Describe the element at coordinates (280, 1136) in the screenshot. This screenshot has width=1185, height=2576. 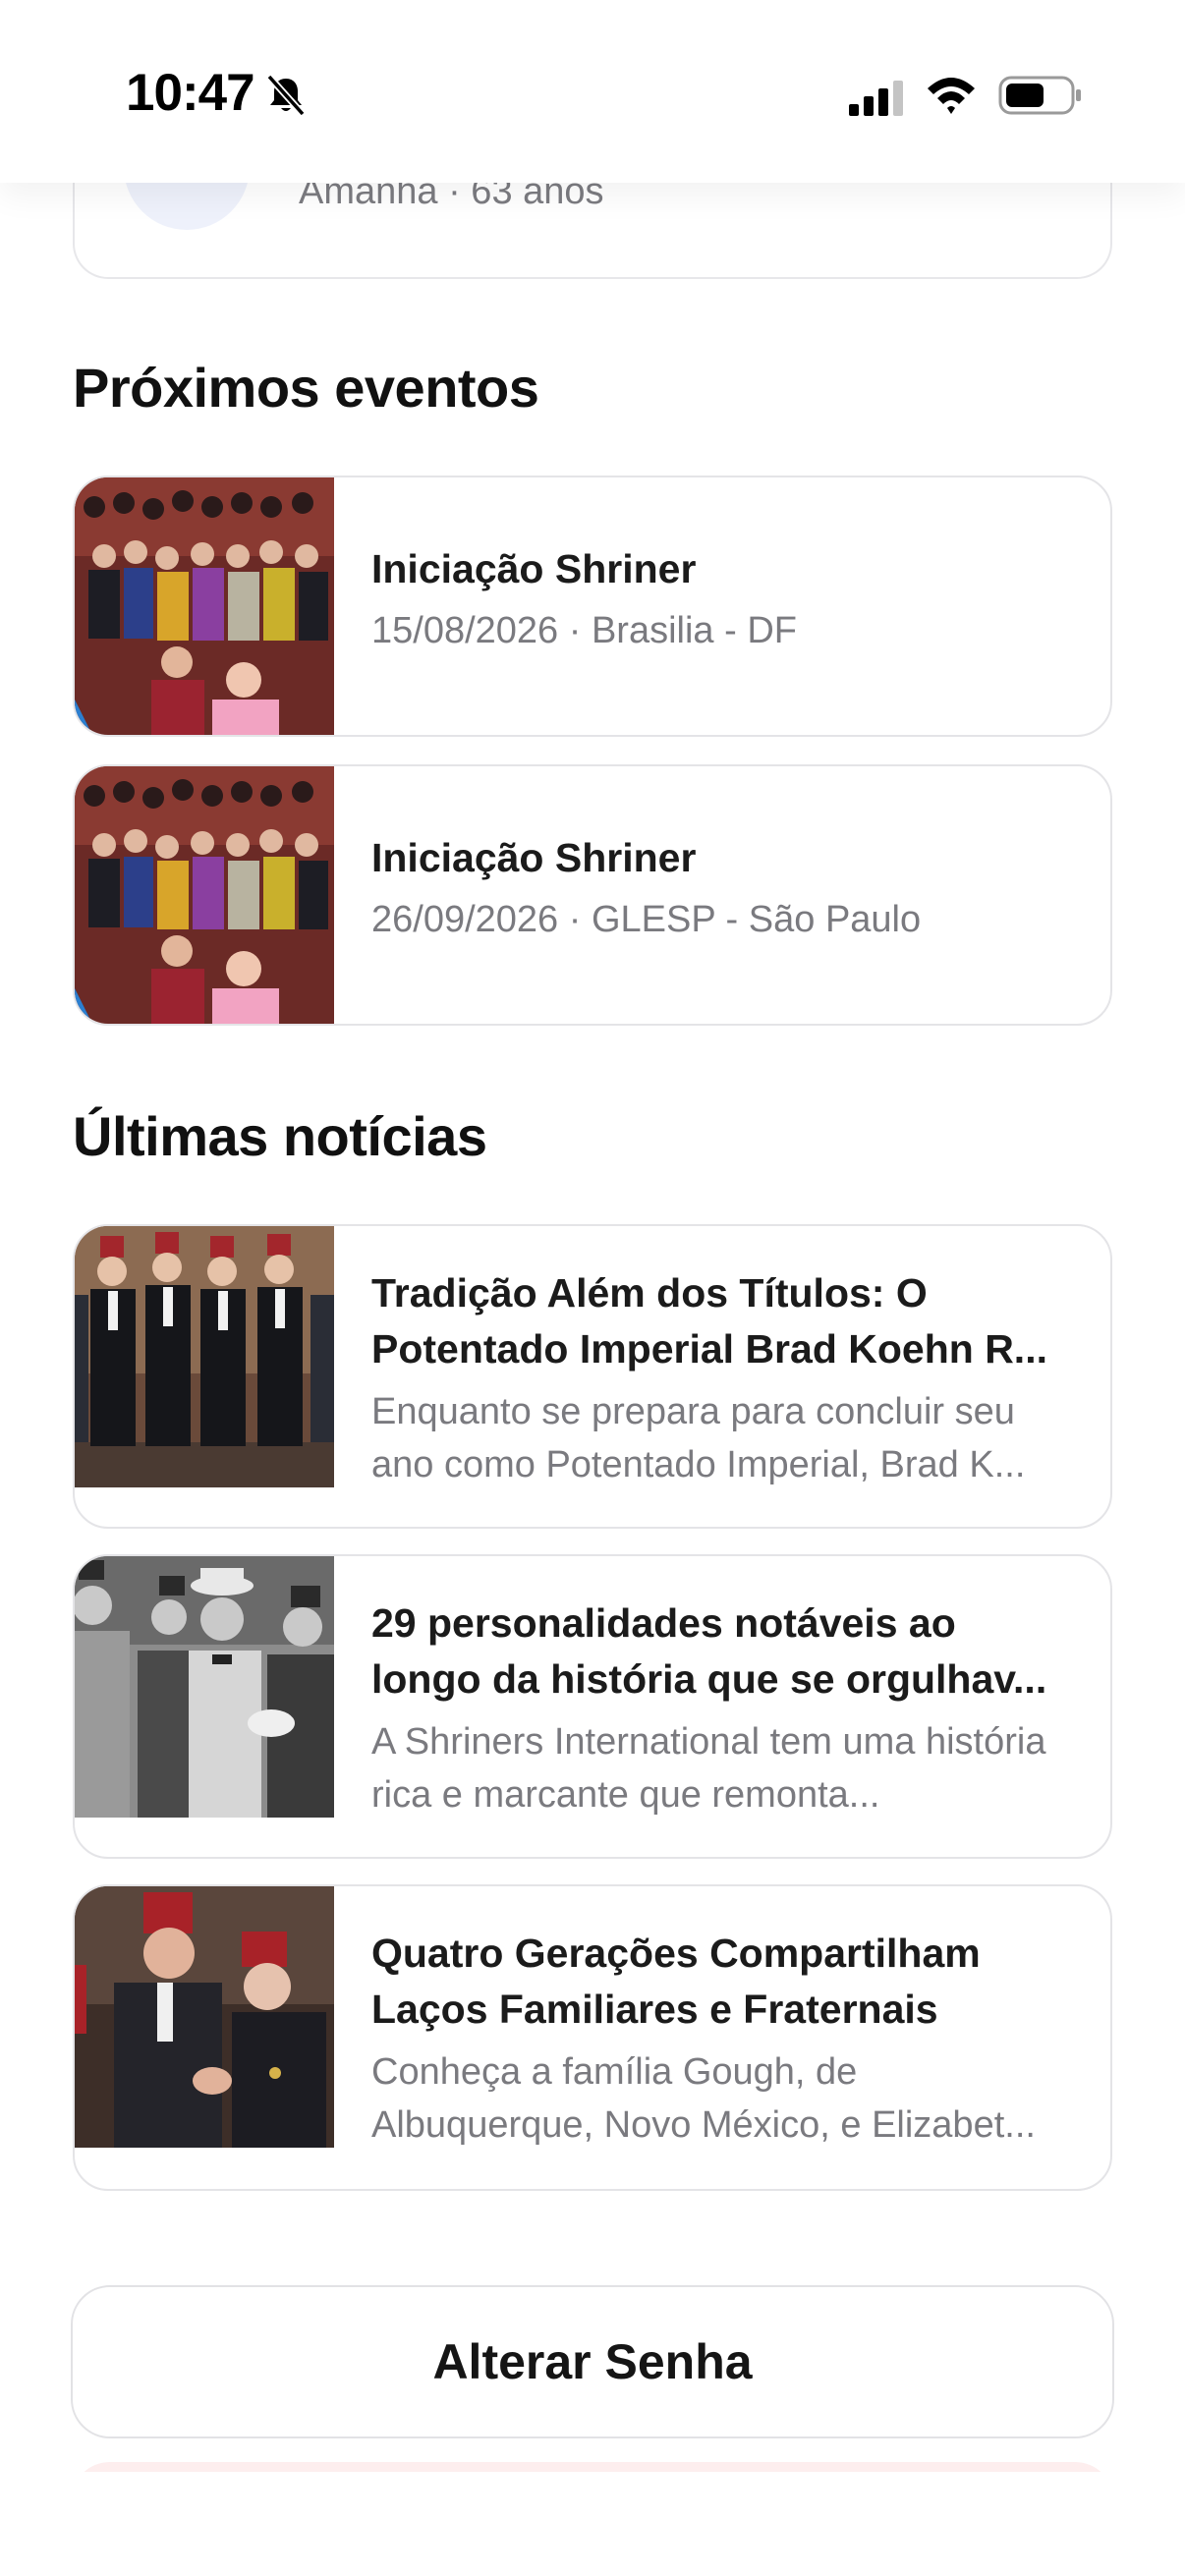
I see `news-section-title: Últimas notícias` at that location.